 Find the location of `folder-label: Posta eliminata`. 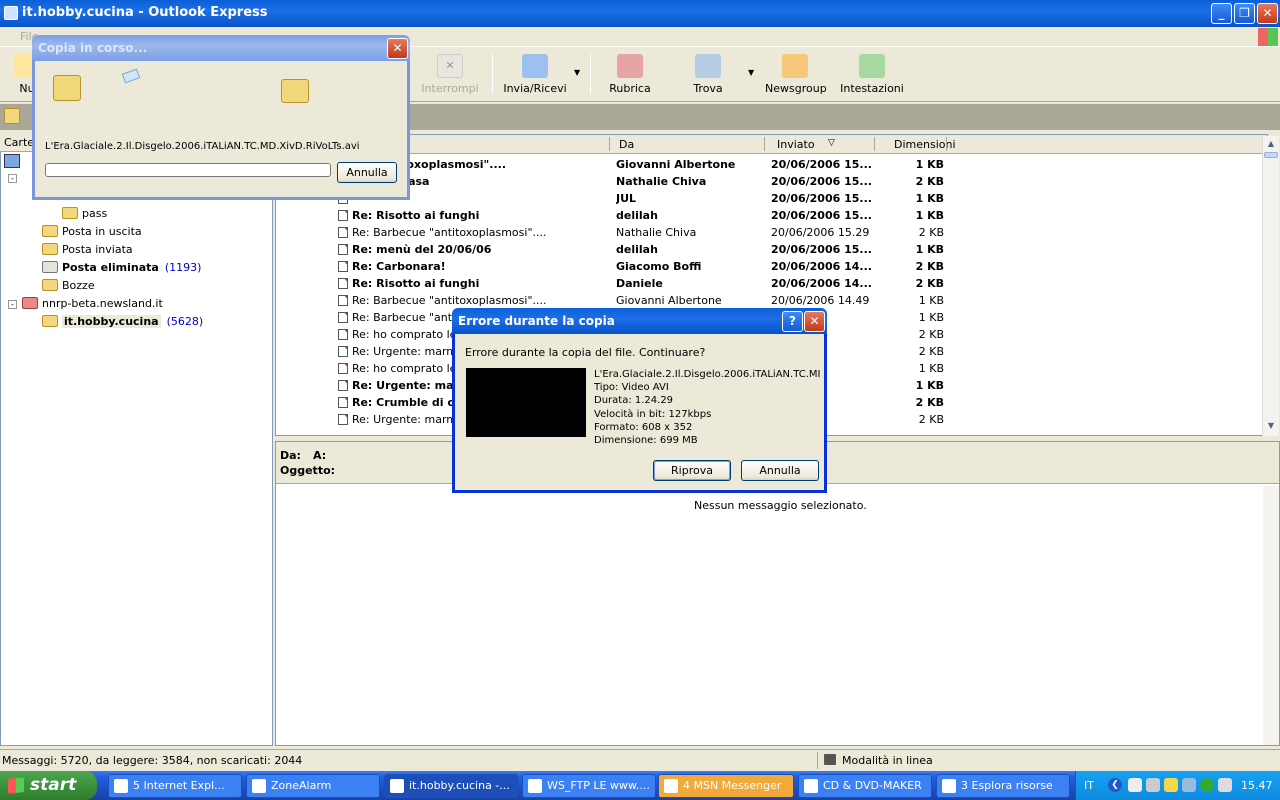

folder-label: Posta eliminata is located at coordinates (110, 267).